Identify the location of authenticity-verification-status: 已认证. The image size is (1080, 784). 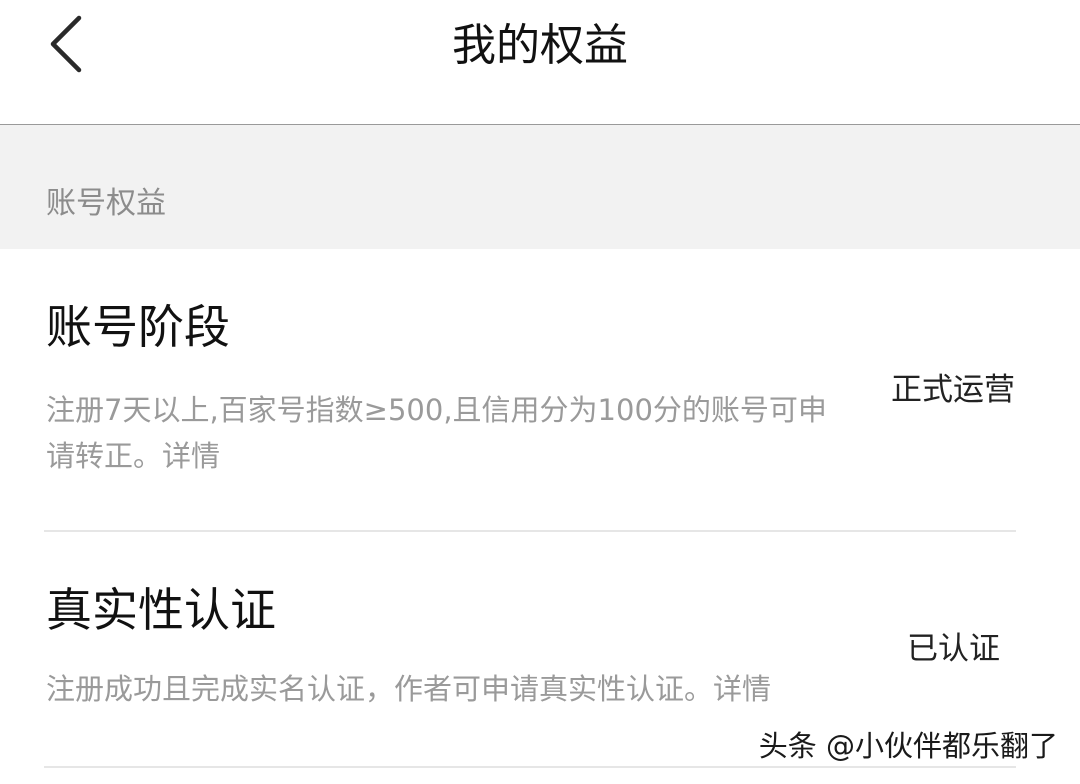
(953, 649).